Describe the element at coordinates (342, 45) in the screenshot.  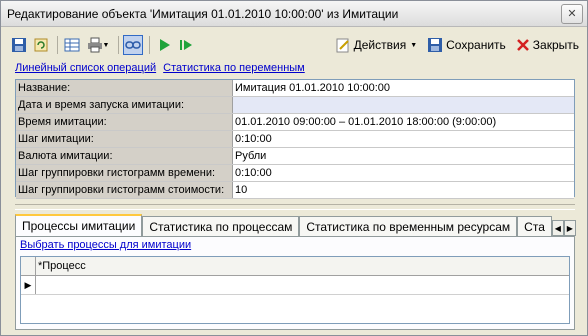
I see `actions-icon` at that location.